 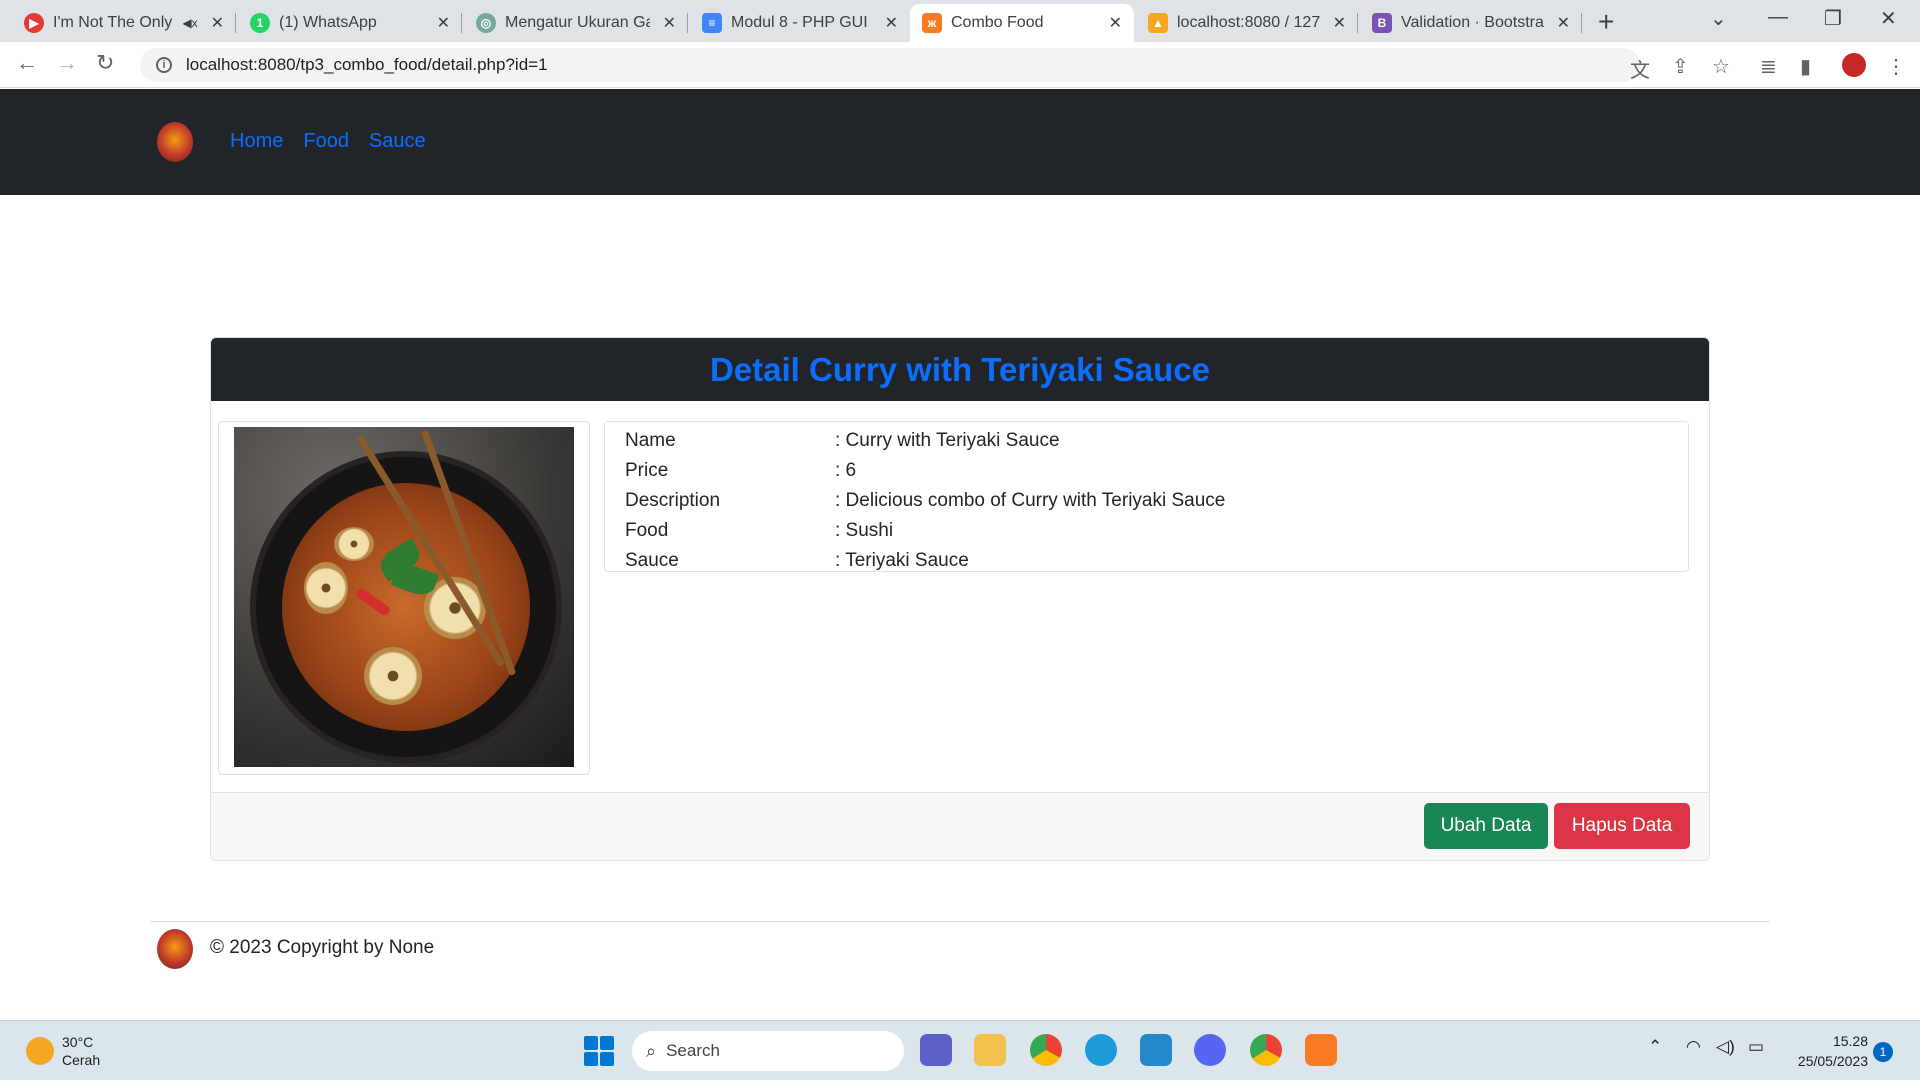 What do you see at coordinates (1101, 1050) in the screenshot?
I see `edge-icon` at bounding box center [1101, 1050].